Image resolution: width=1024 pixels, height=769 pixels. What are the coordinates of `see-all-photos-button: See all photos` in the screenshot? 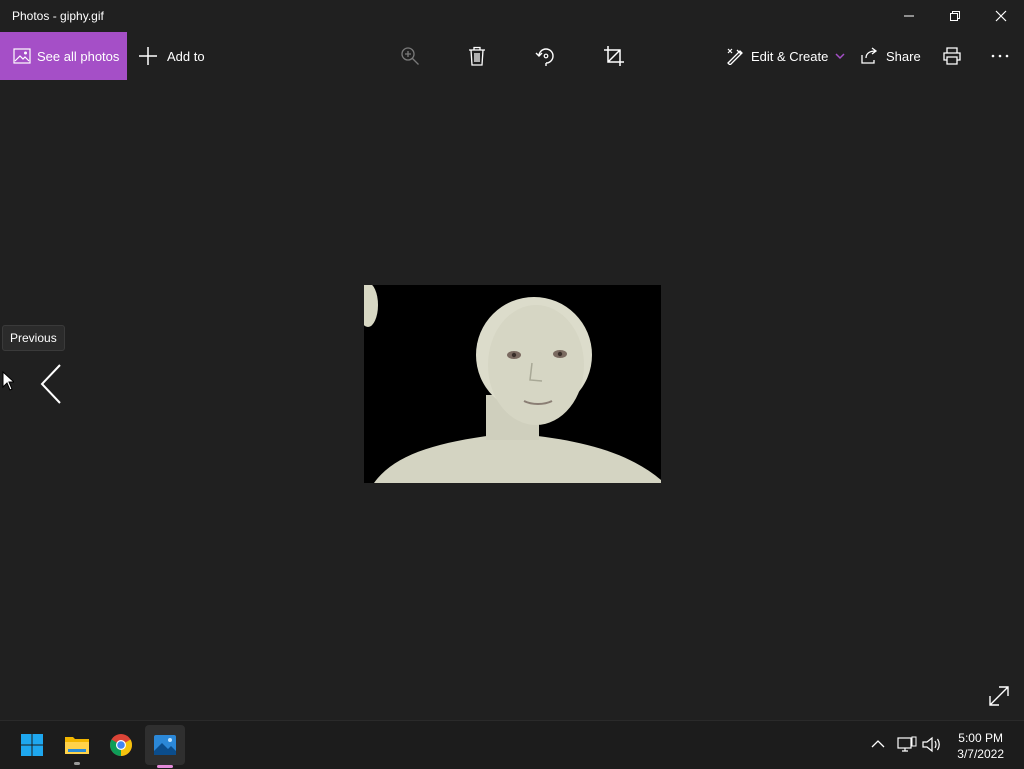 It's located at (63, 56).